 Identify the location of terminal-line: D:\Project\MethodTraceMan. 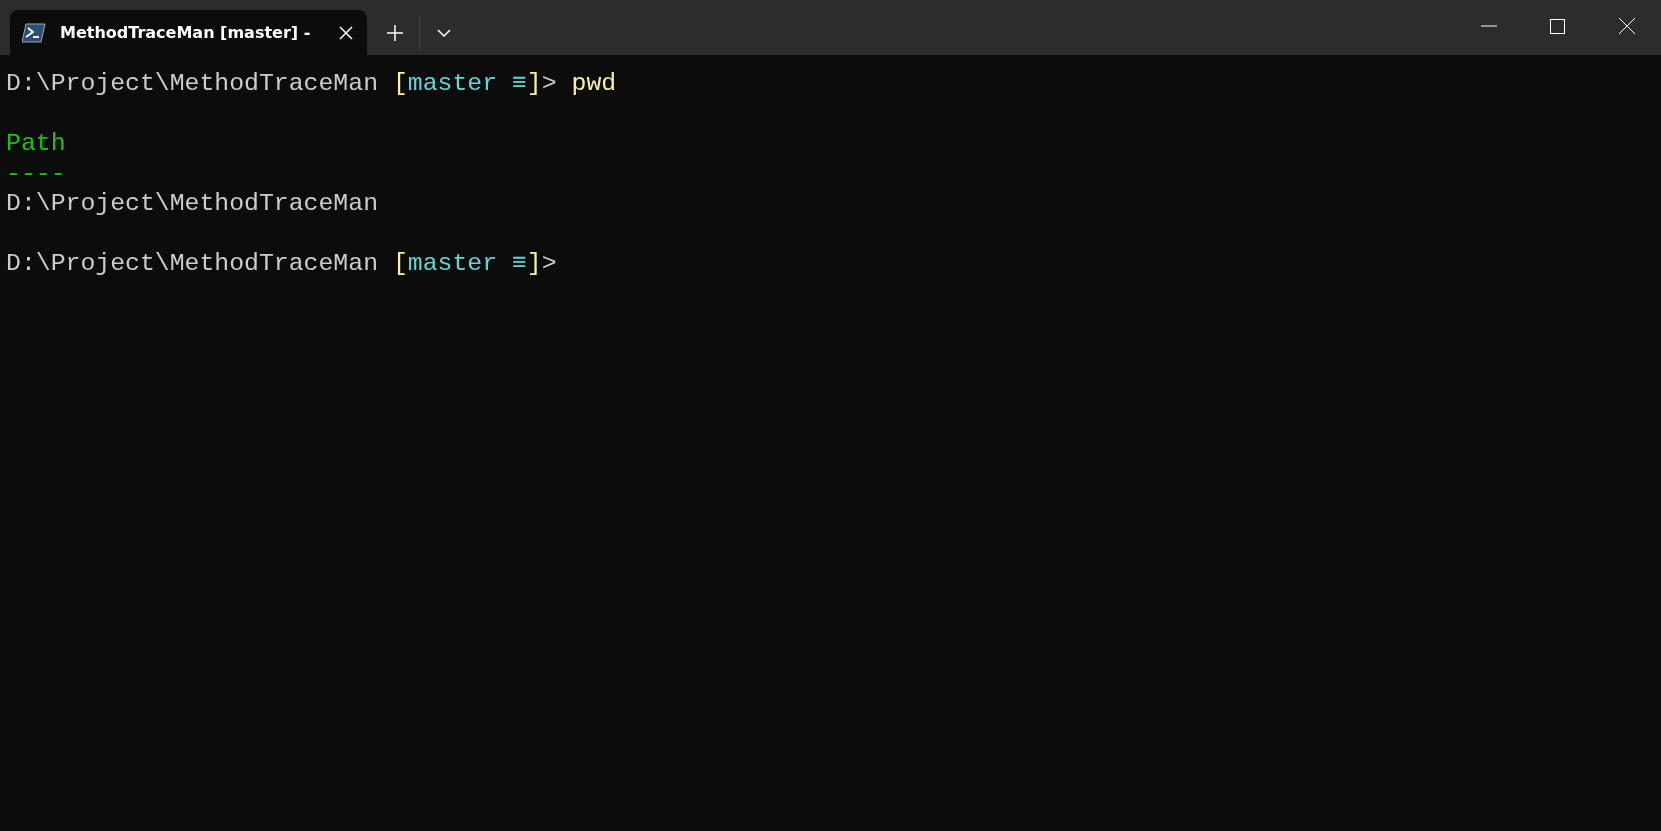
(192, 203).